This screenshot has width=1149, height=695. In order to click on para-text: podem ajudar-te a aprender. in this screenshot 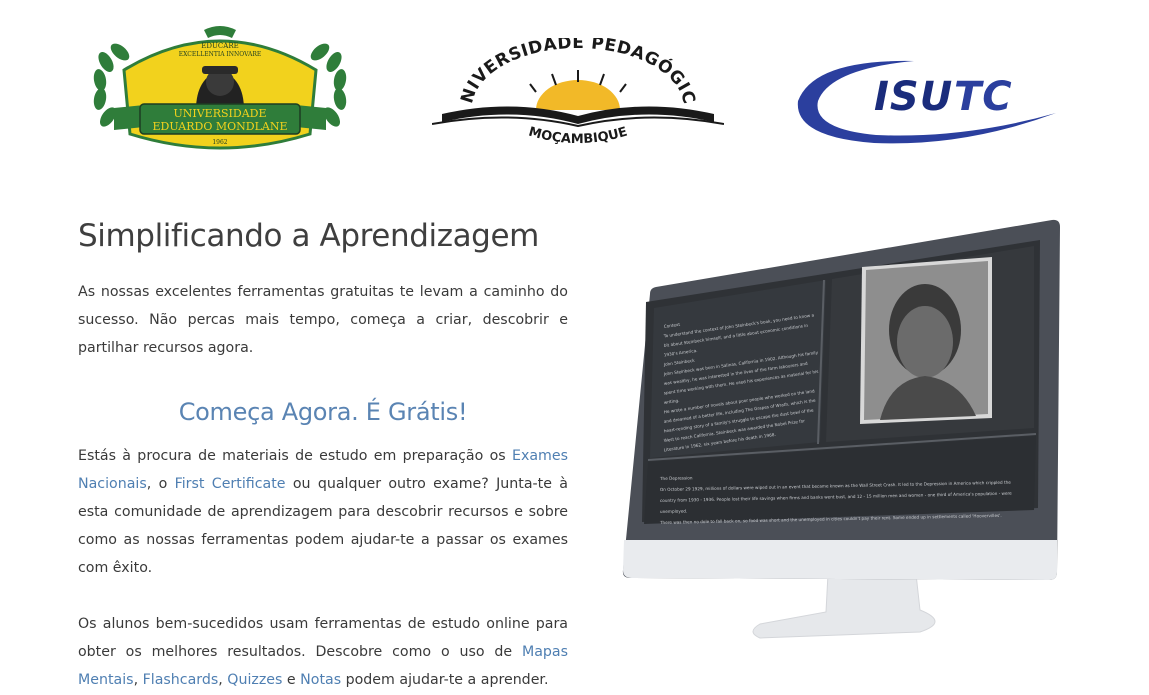, I will do `click(445, 680)`.